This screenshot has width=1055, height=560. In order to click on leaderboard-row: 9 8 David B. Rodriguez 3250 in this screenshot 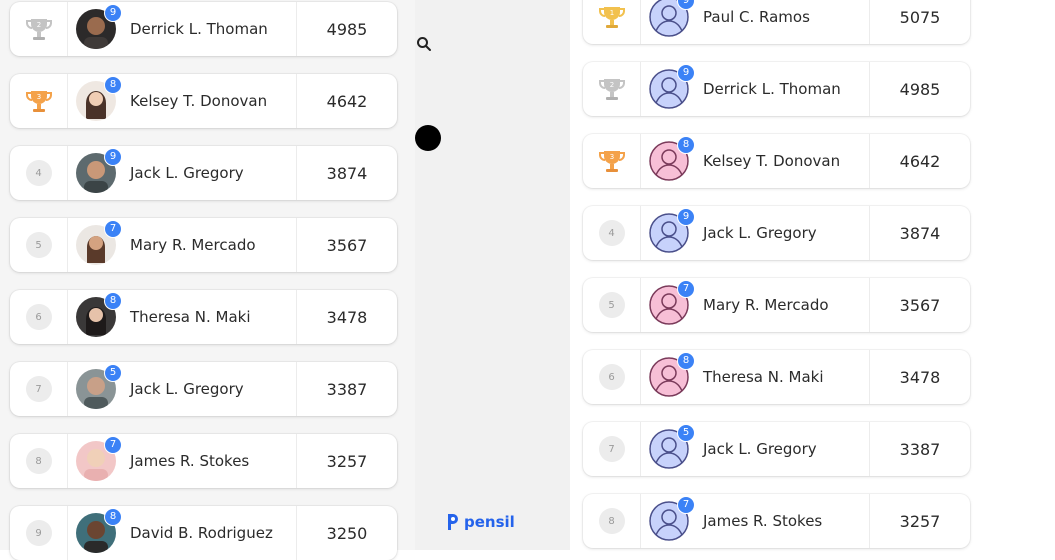, I will do `click(203, 533)`.